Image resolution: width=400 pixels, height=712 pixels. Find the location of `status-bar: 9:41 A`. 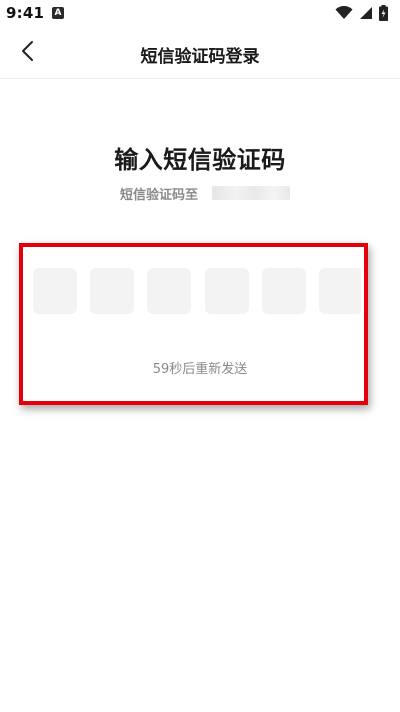

status-bar: 9:41 A is located at coordinates (200, 14).